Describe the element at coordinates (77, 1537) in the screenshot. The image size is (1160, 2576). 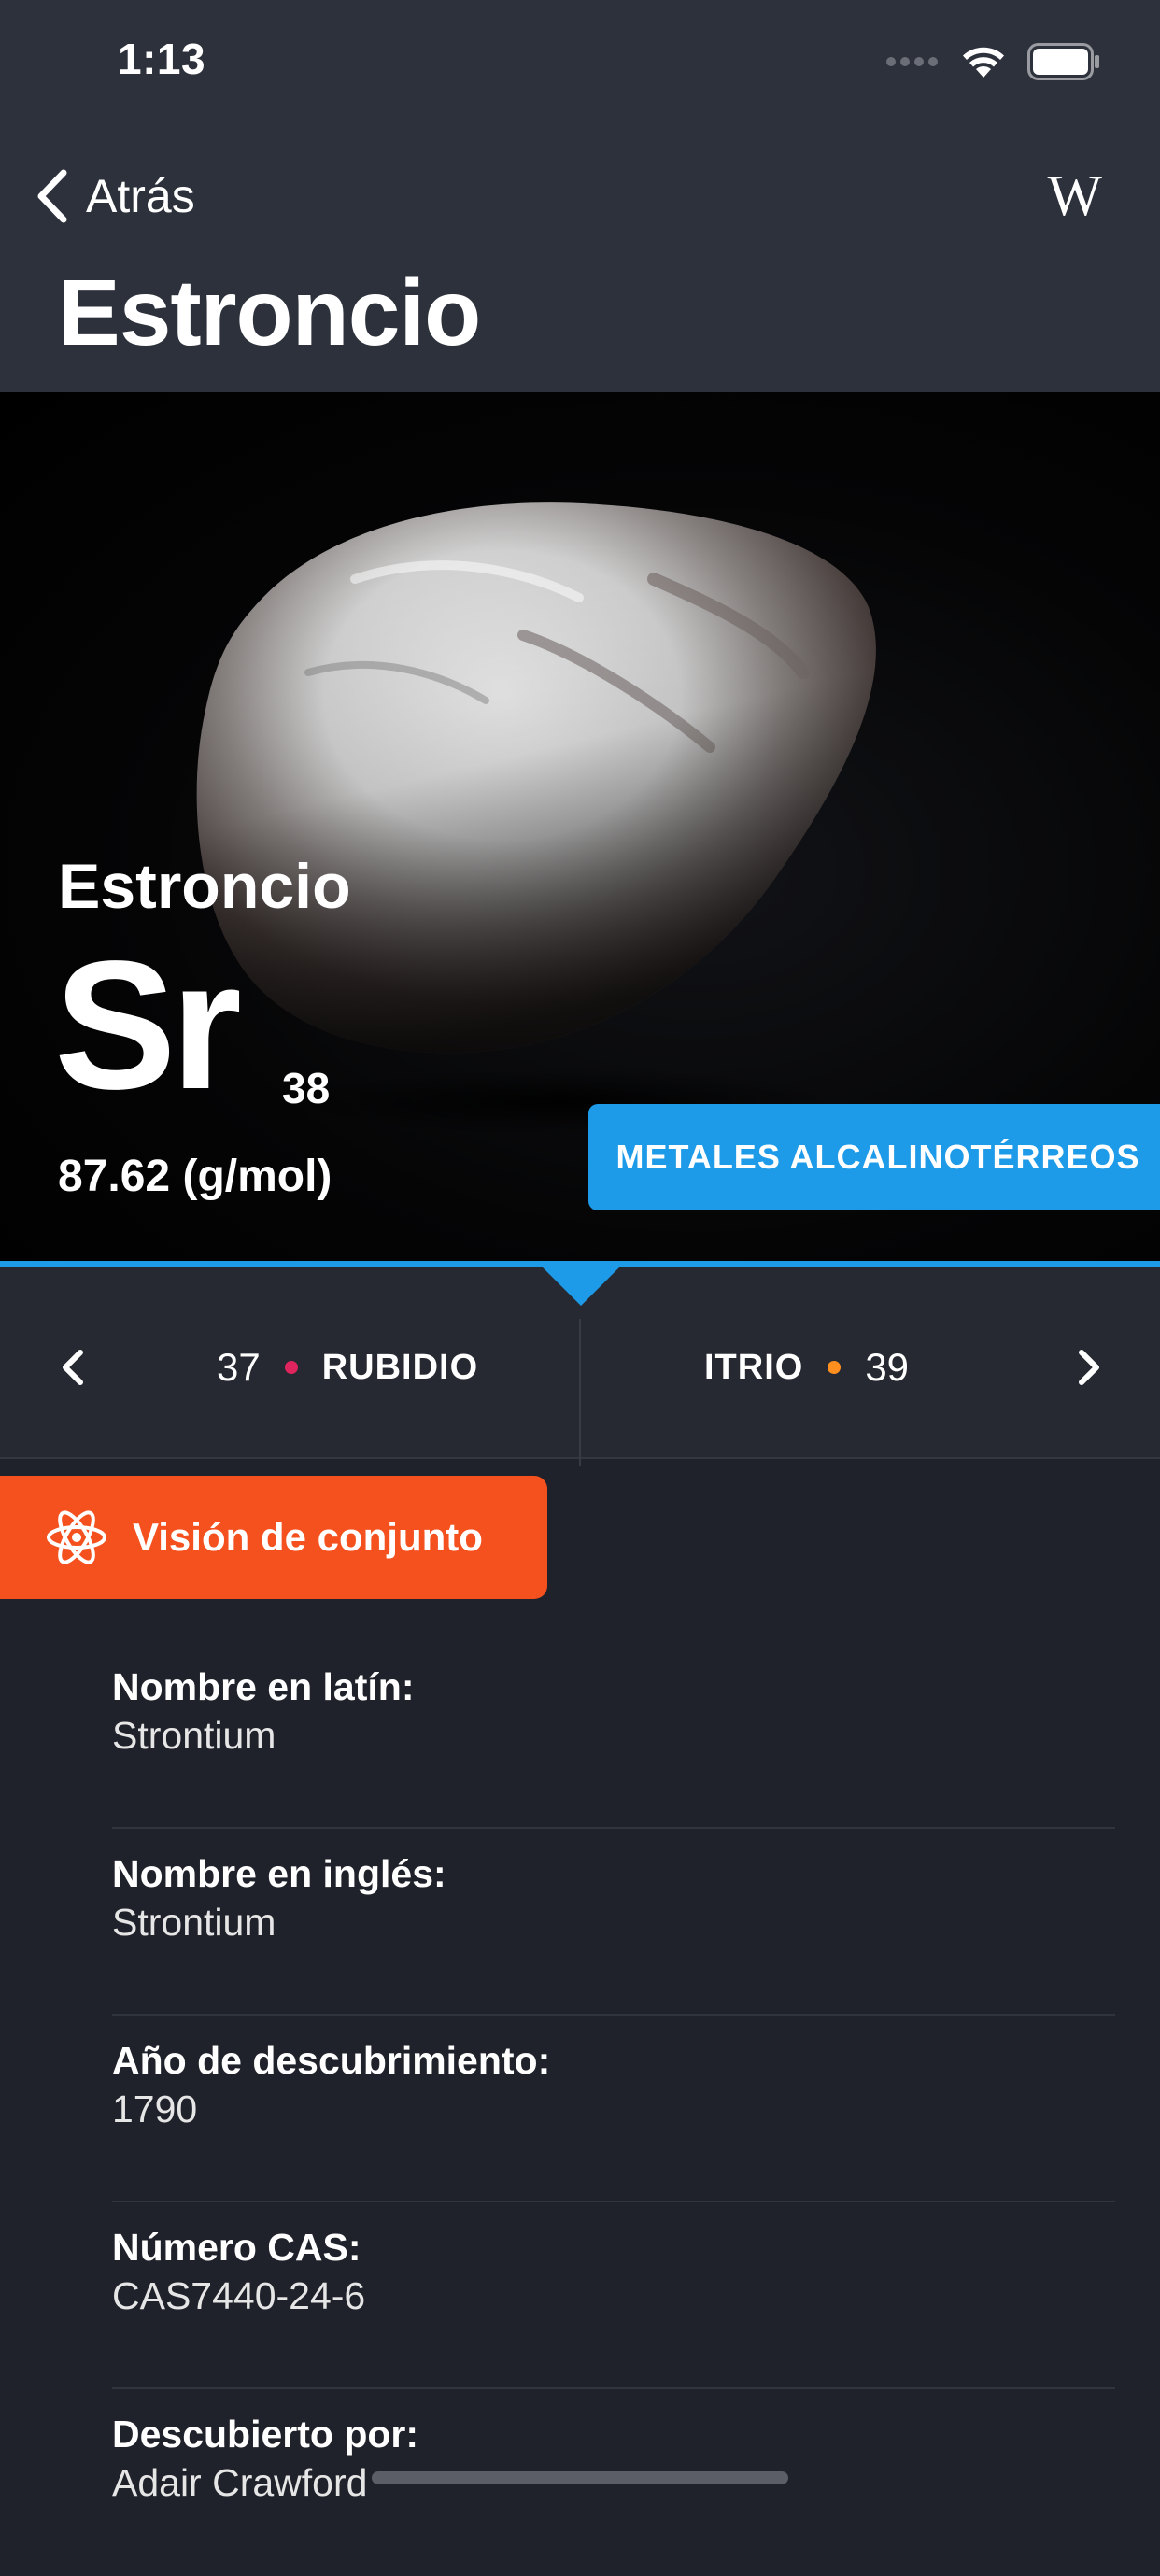
I see `atom-icon` at that location.